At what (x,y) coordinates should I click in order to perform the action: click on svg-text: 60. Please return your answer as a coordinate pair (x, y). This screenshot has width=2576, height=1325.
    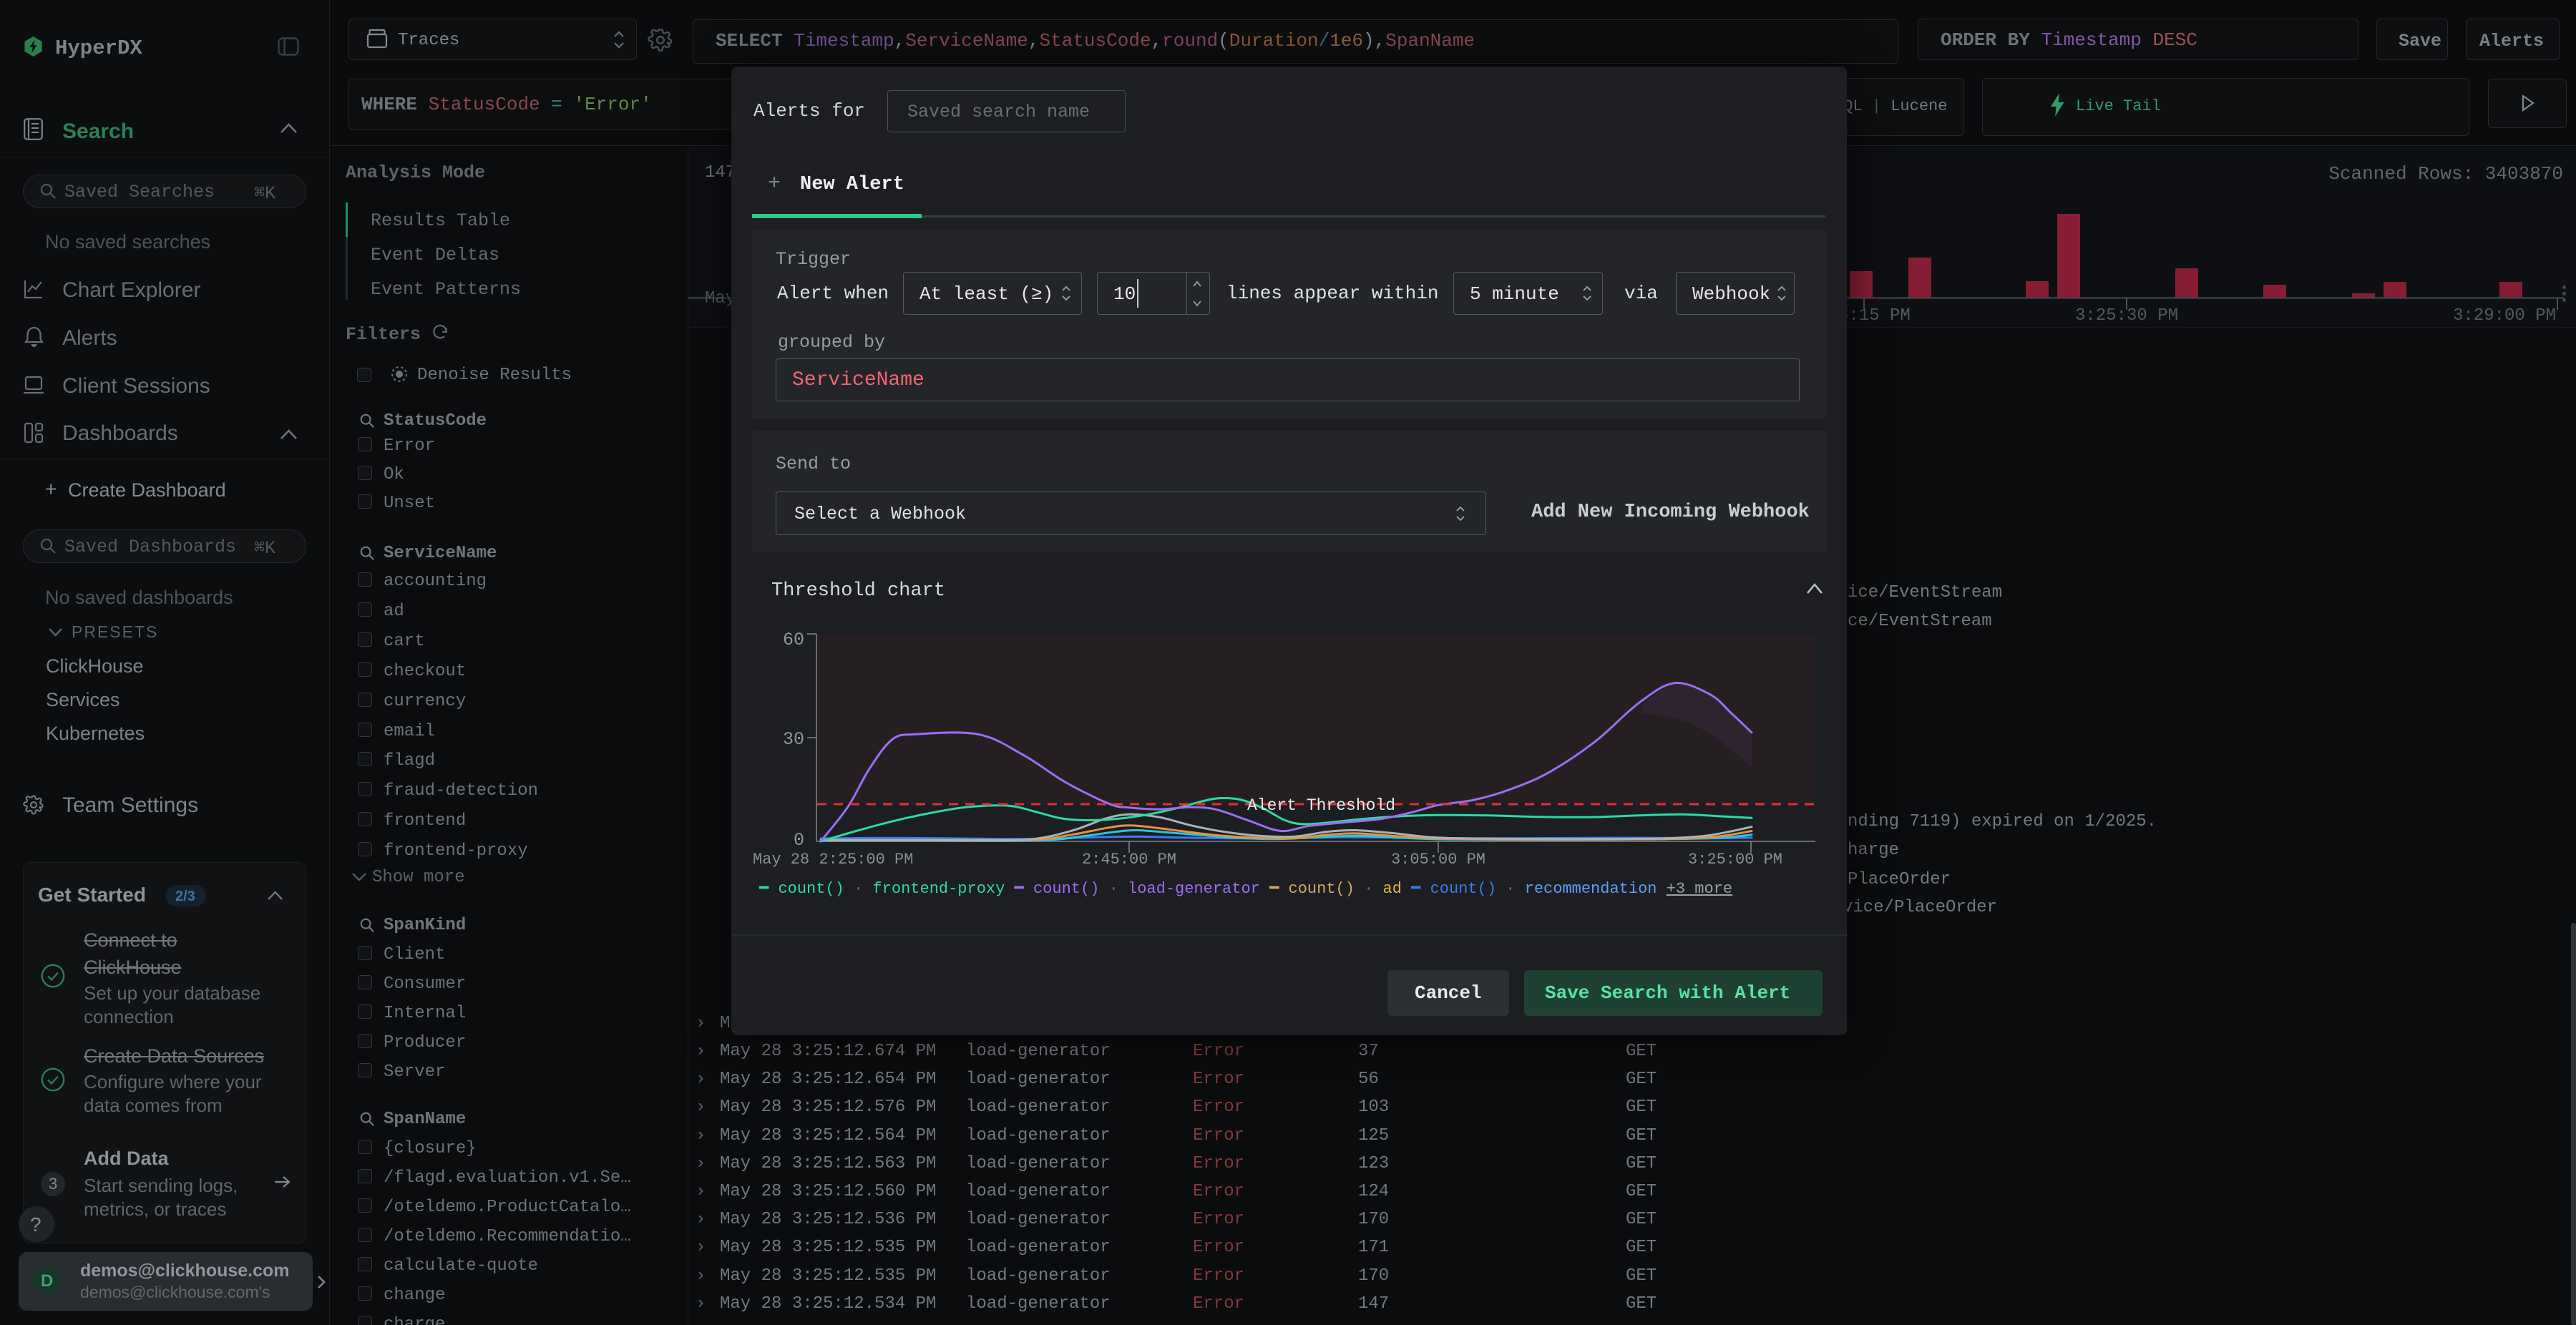
    Looking at the image, I should click on (793, 640).